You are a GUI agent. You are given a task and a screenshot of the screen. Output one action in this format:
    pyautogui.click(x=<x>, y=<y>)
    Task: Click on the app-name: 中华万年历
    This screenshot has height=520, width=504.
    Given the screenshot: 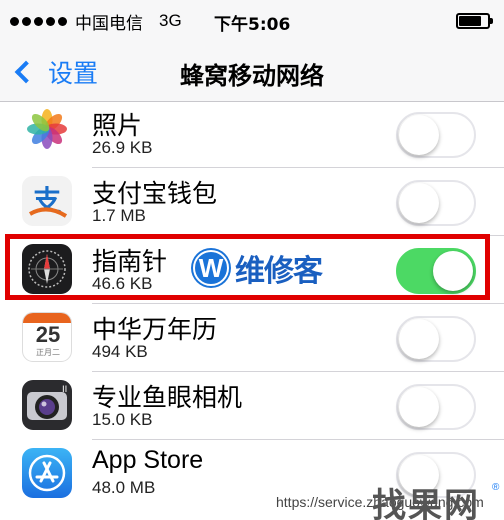 What is the action you would take?
    pyautogui.click(x=155, y=329)
    